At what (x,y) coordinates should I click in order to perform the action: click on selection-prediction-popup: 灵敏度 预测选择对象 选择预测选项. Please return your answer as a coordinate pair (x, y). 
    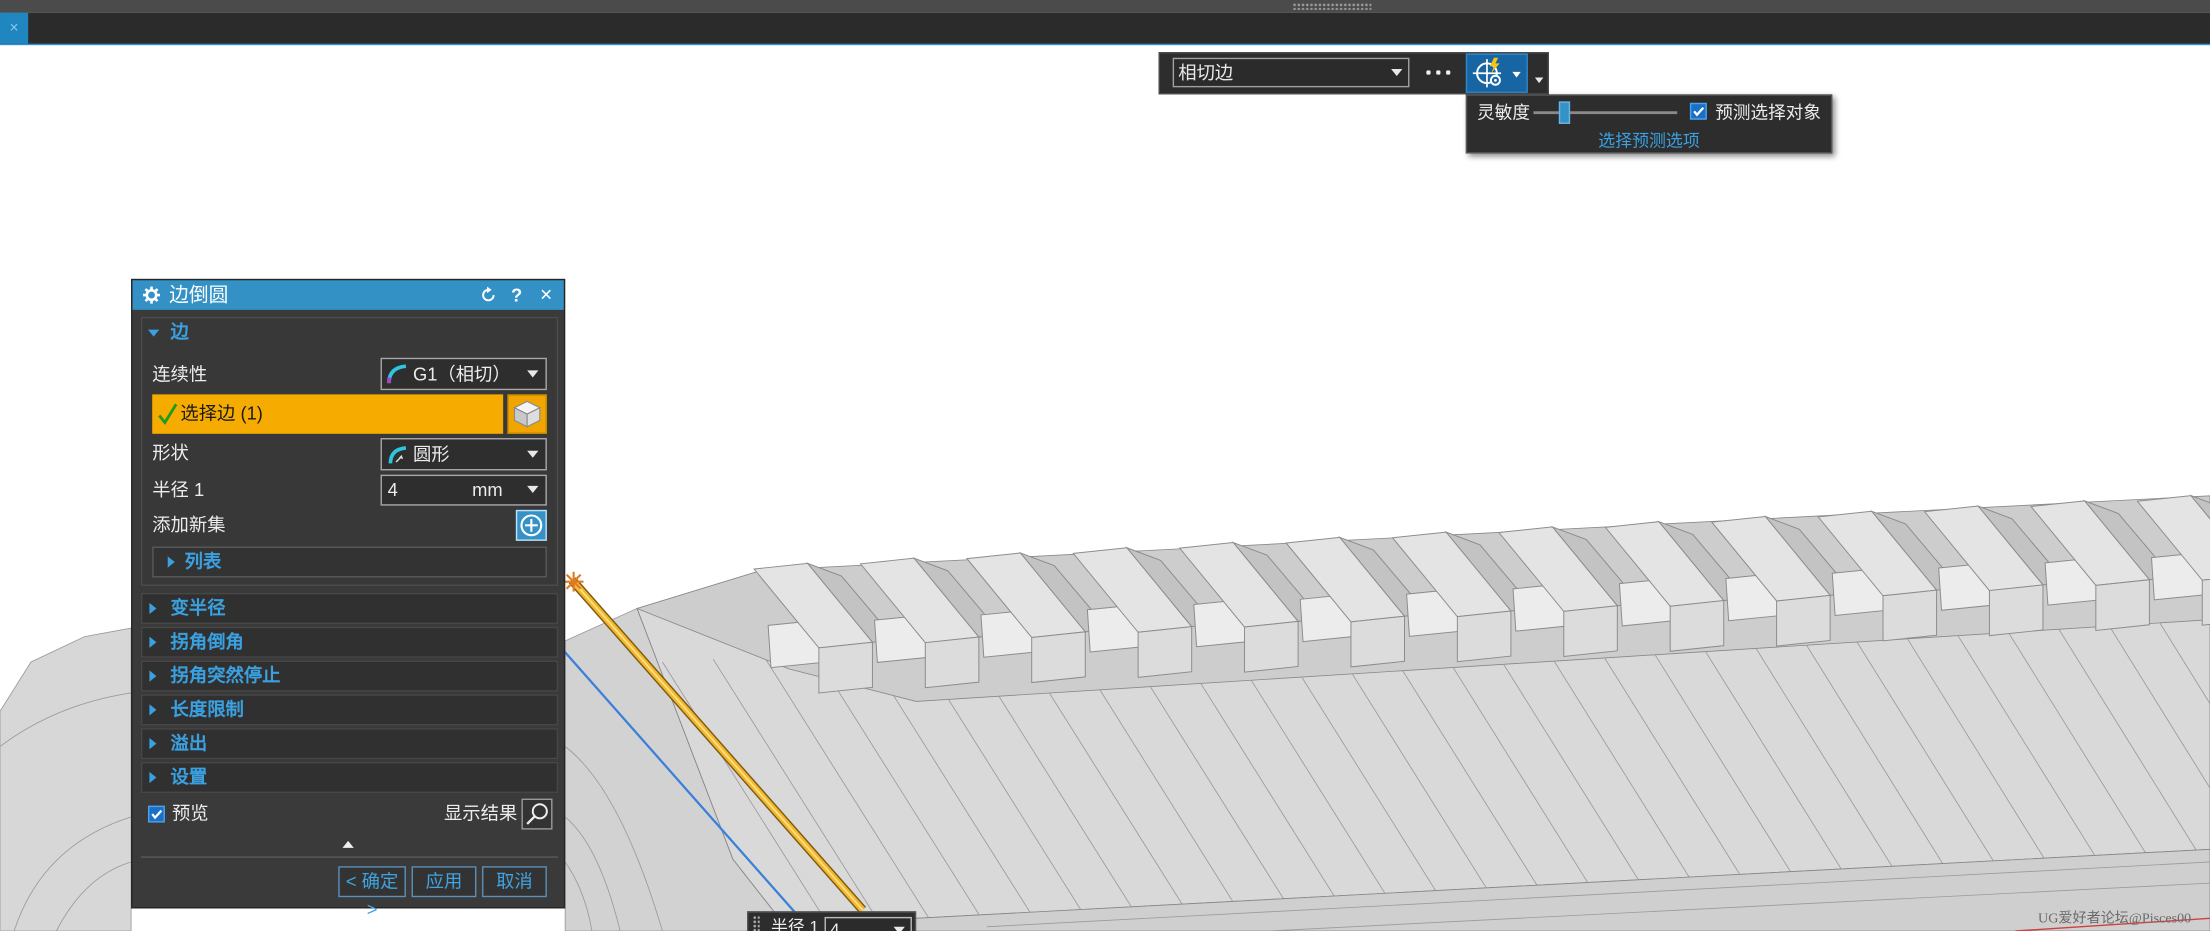
    Looking at the image, I should click on (1649, 124).